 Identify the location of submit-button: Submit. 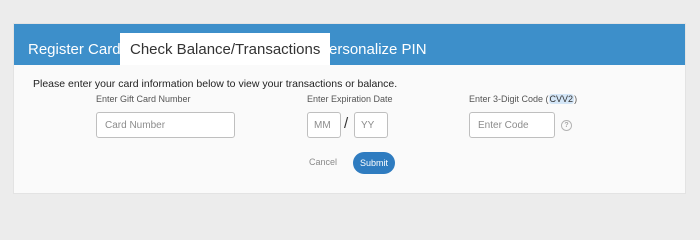
(374, 163).